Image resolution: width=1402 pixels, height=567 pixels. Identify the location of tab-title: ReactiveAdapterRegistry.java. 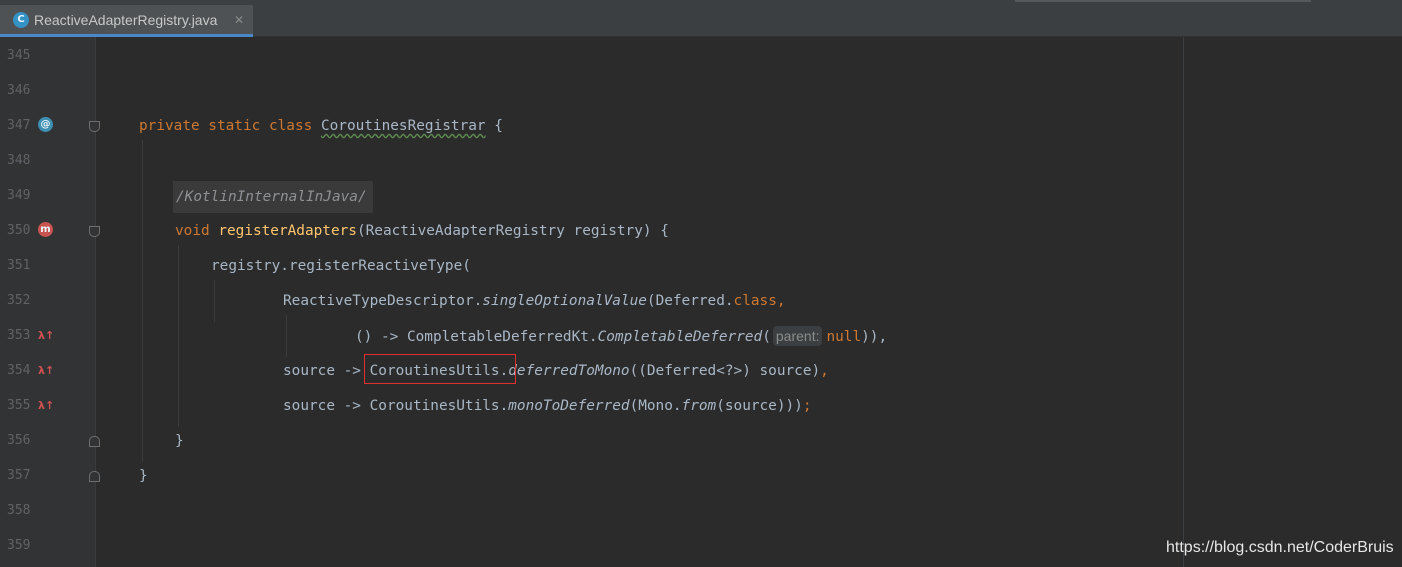
(126, 20).